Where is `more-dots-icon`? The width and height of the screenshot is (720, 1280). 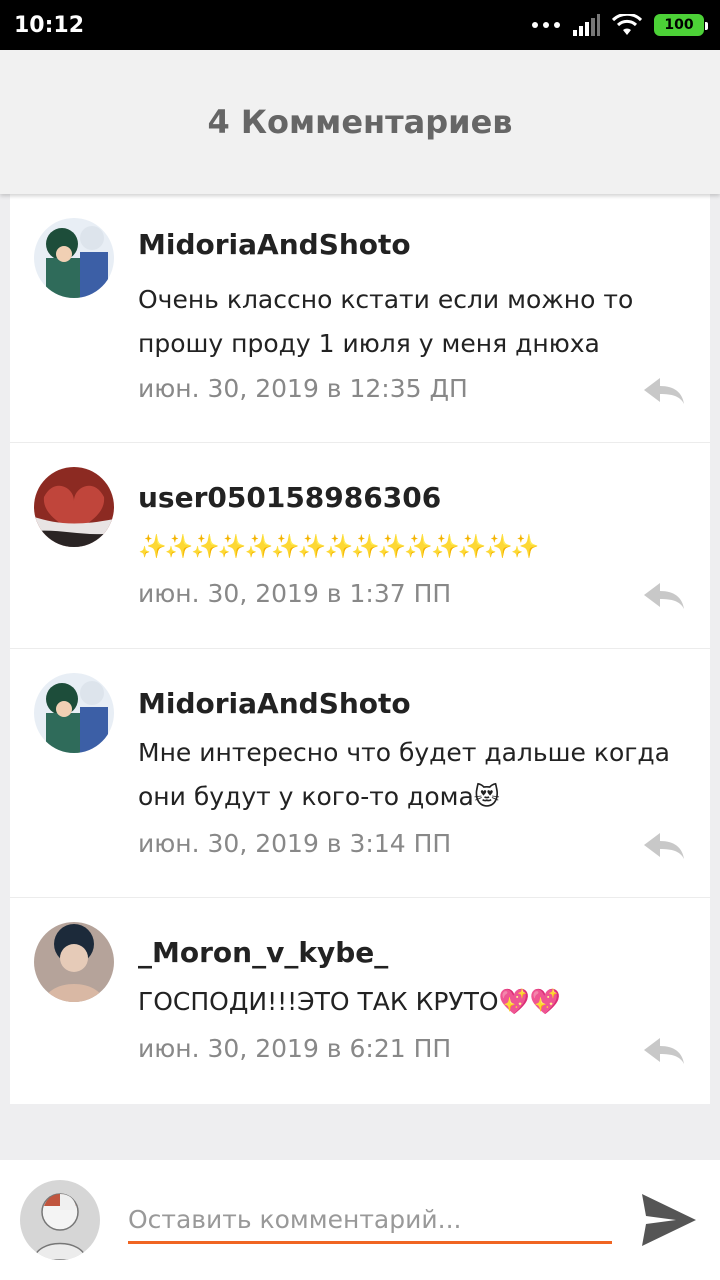
more-dots-icon is located at coordinates (546, 25).